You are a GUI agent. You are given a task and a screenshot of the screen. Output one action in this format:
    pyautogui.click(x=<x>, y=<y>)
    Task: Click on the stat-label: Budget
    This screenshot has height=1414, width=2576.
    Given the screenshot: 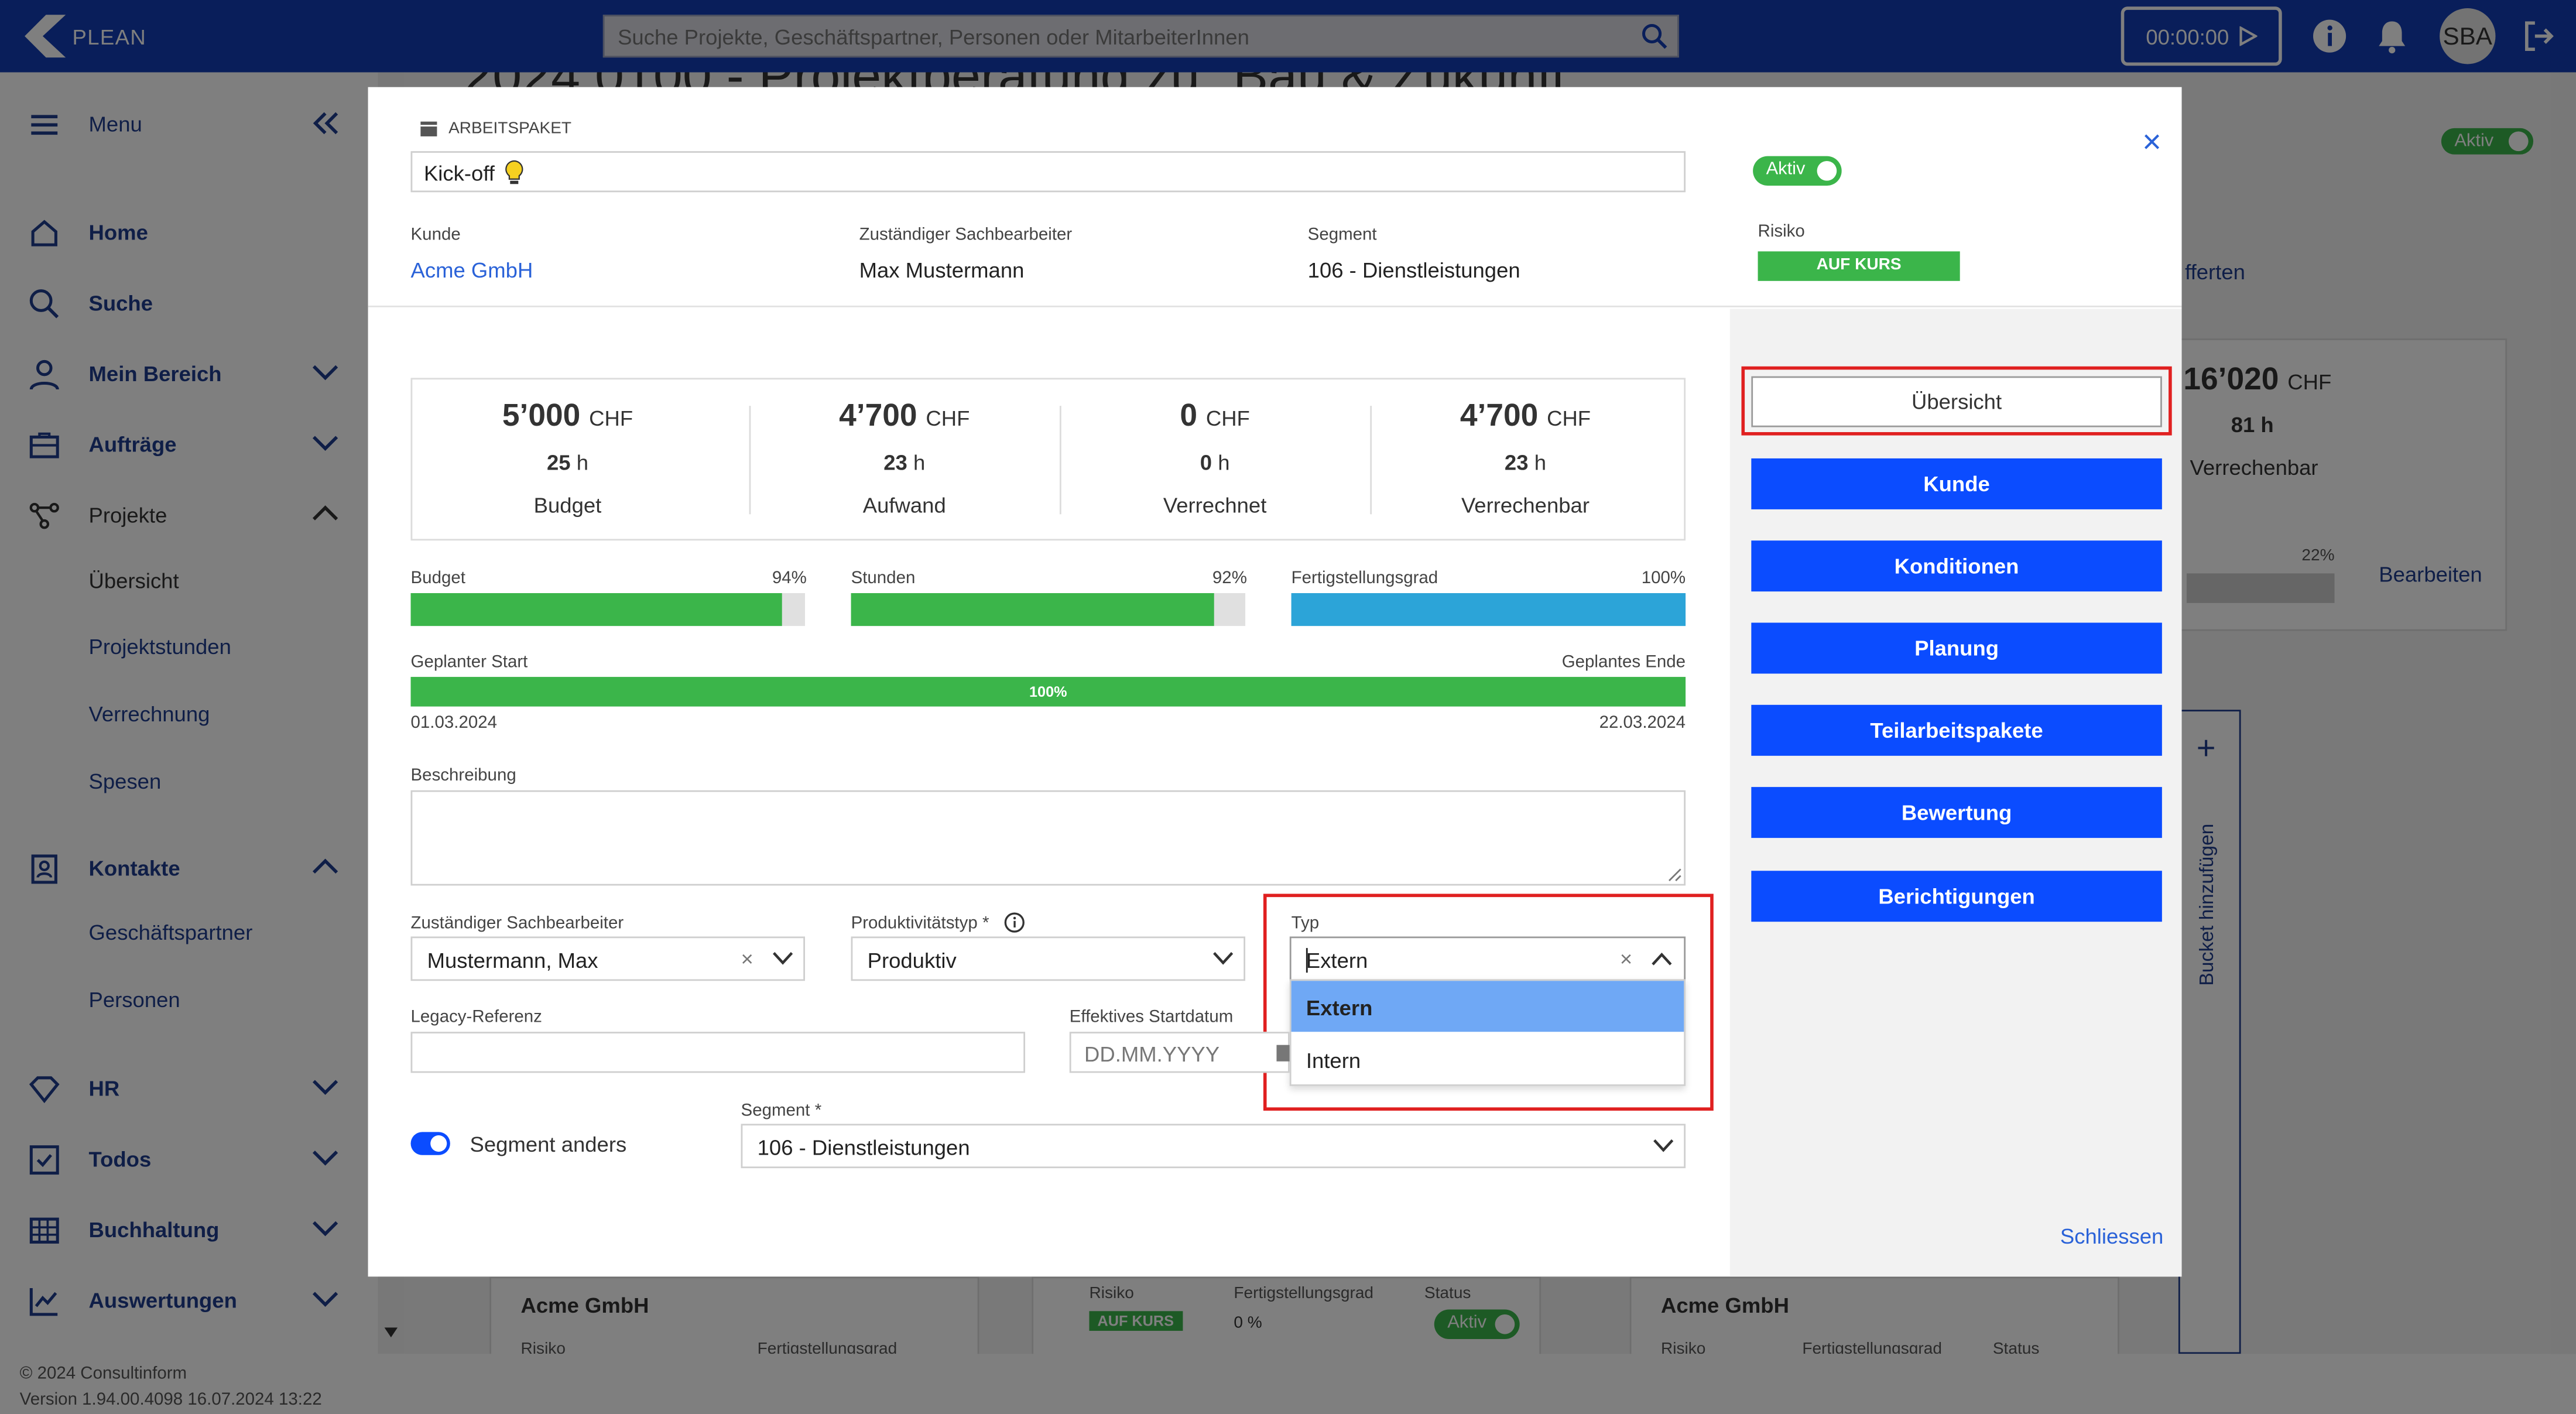 What is the action you would take?
    pyautogui.click(x=567, y=505)
    